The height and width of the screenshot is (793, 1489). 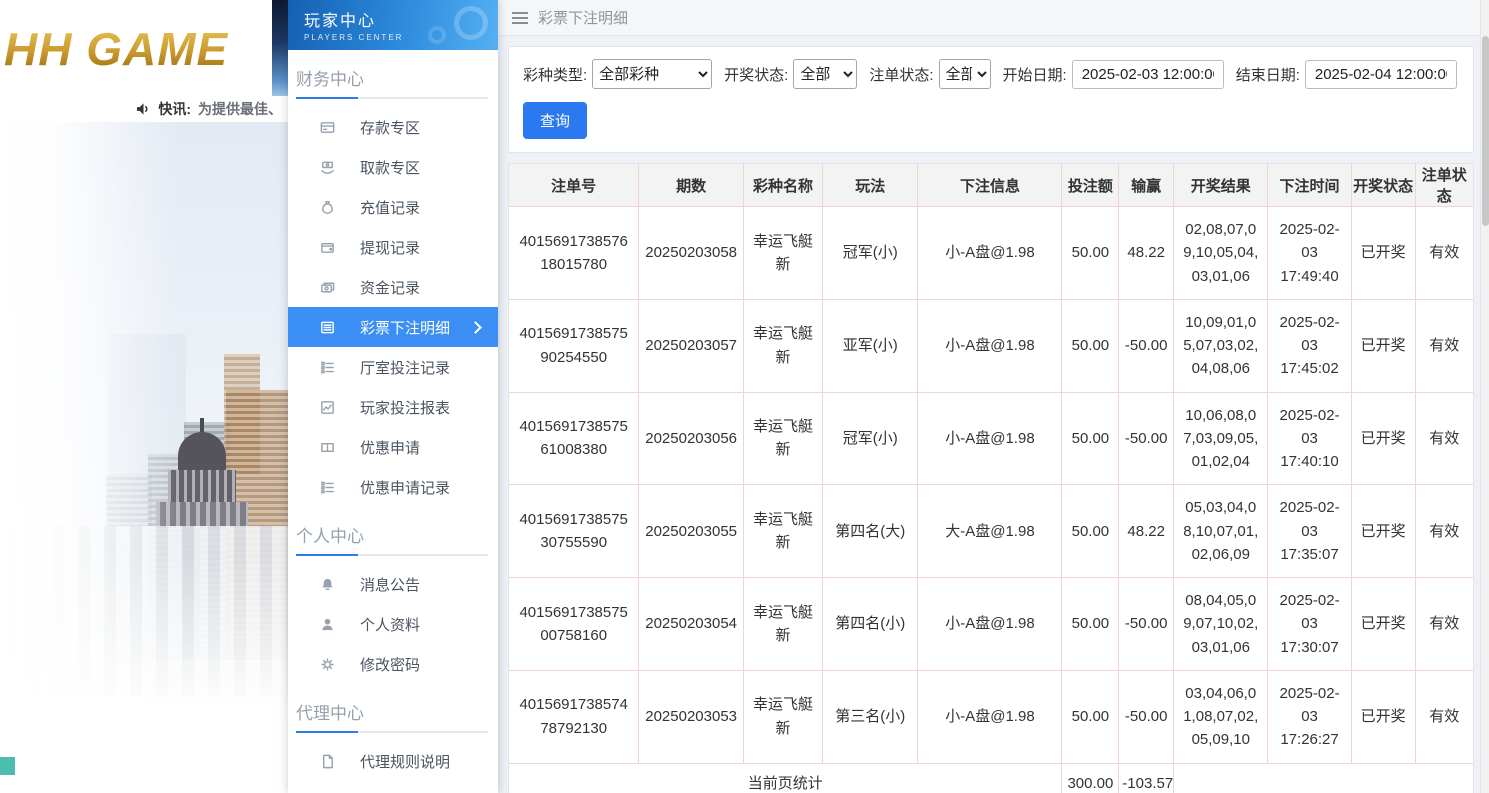 What do you see at coordinates (756, 75) in the screenshot?
I see `draw-status-label: 开奖状态:` at bounding box center [756, 75].